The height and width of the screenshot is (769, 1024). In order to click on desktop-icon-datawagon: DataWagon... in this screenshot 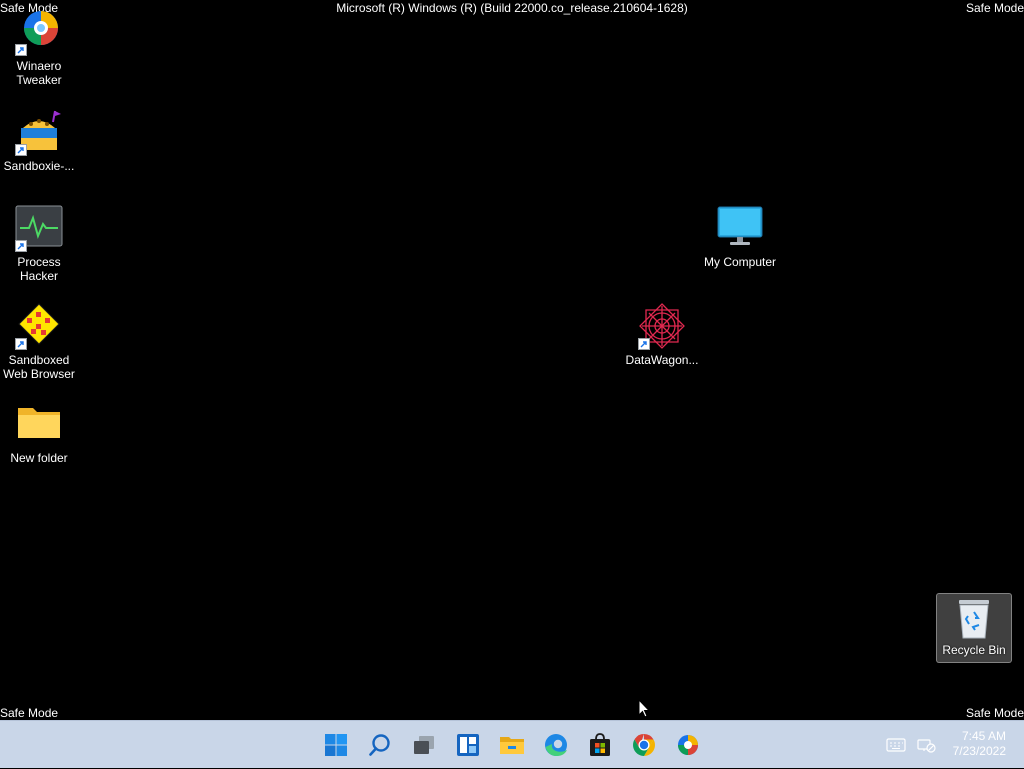, I will do `click(662, 334)`.